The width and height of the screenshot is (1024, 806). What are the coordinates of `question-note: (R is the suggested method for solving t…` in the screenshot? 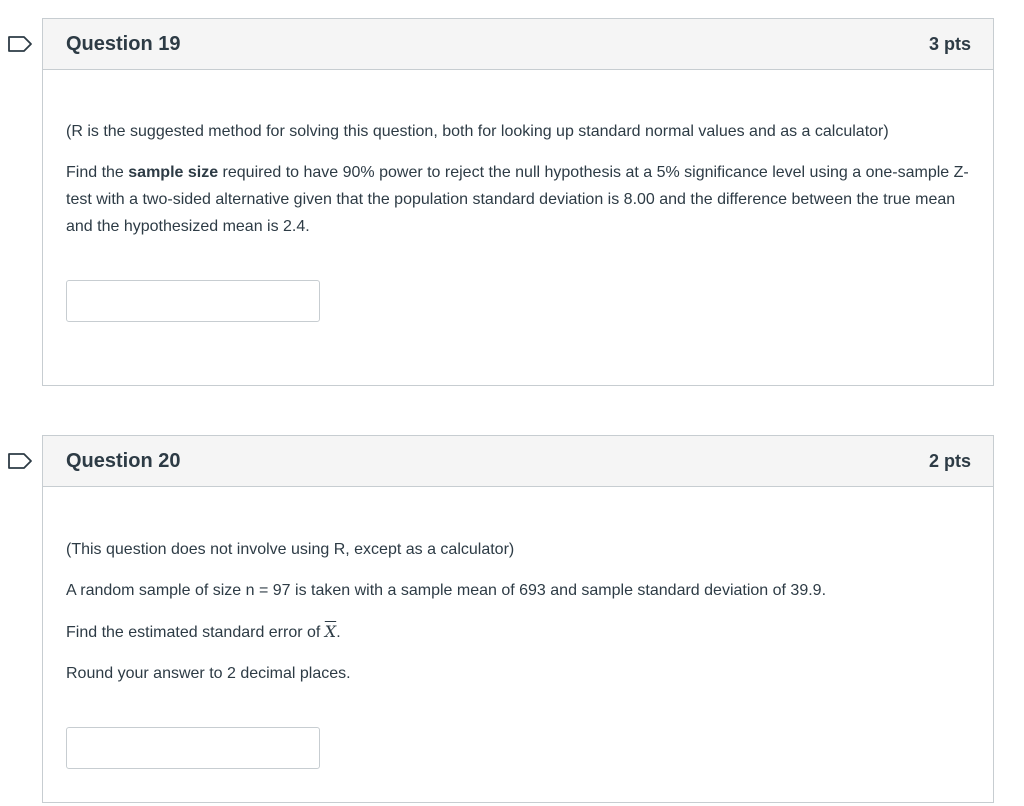 It's located at (477, 131).